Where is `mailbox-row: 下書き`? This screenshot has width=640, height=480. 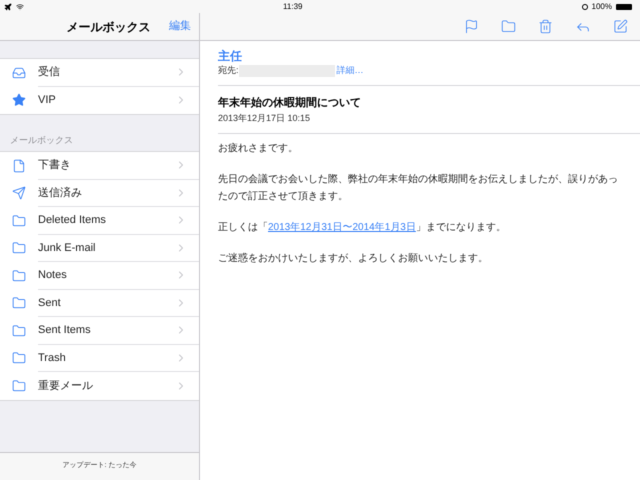 mailbox-row: 下書き is located at coordinates (99, 166).